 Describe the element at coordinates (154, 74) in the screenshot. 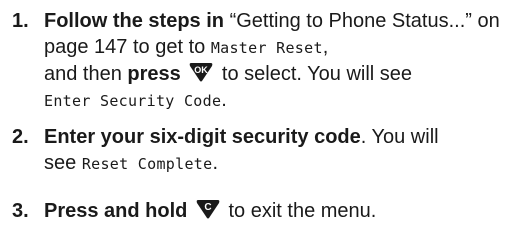

I see `step-instruction: press` at that location.